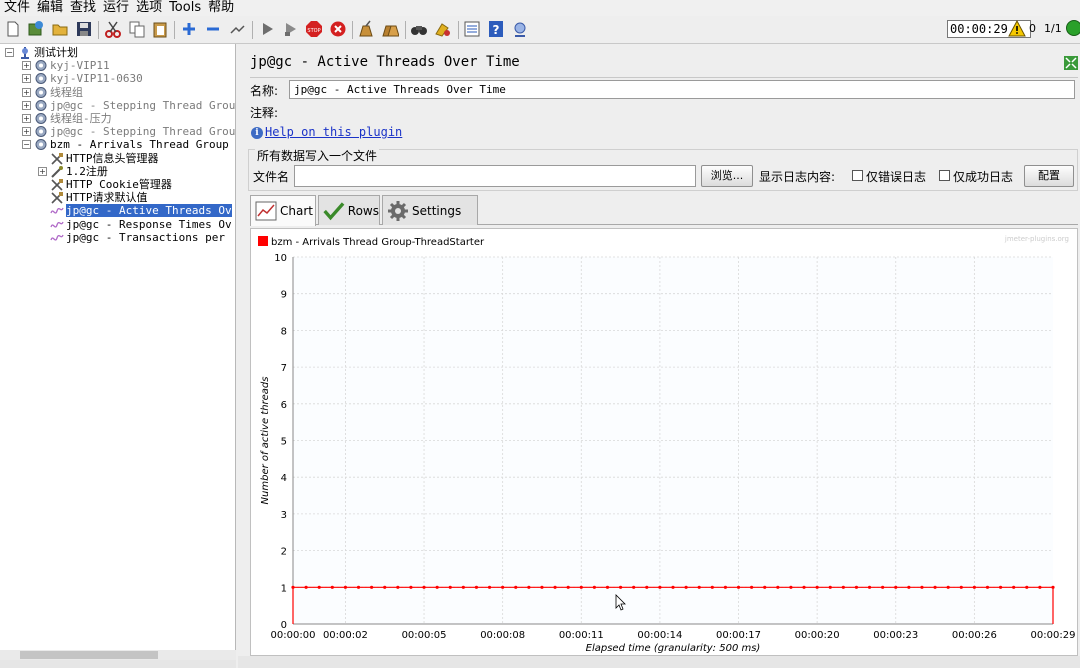  Describe the element at coordinates (189, 29) in the screenshot. I see `expand-all-icon` at that location.